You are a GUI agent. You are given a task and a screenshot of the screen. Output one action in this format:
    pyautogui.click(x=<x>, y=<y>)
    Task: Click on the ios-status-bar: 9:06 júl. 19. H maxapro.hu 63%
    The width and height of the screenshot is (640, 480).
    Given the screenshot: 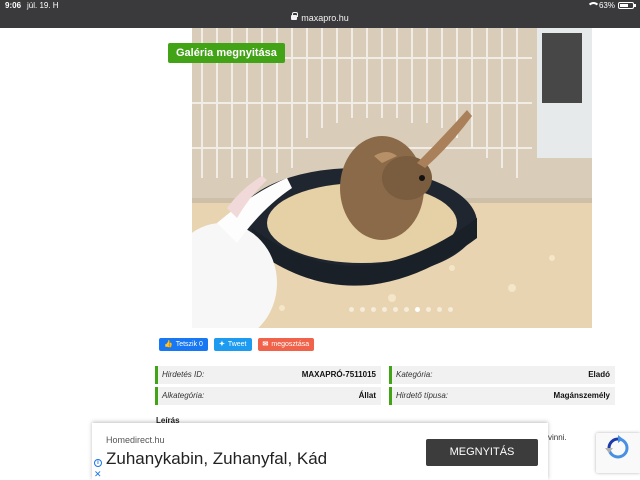 What is the action you would take?
    pyautogui.click(x=320, y=14)
    